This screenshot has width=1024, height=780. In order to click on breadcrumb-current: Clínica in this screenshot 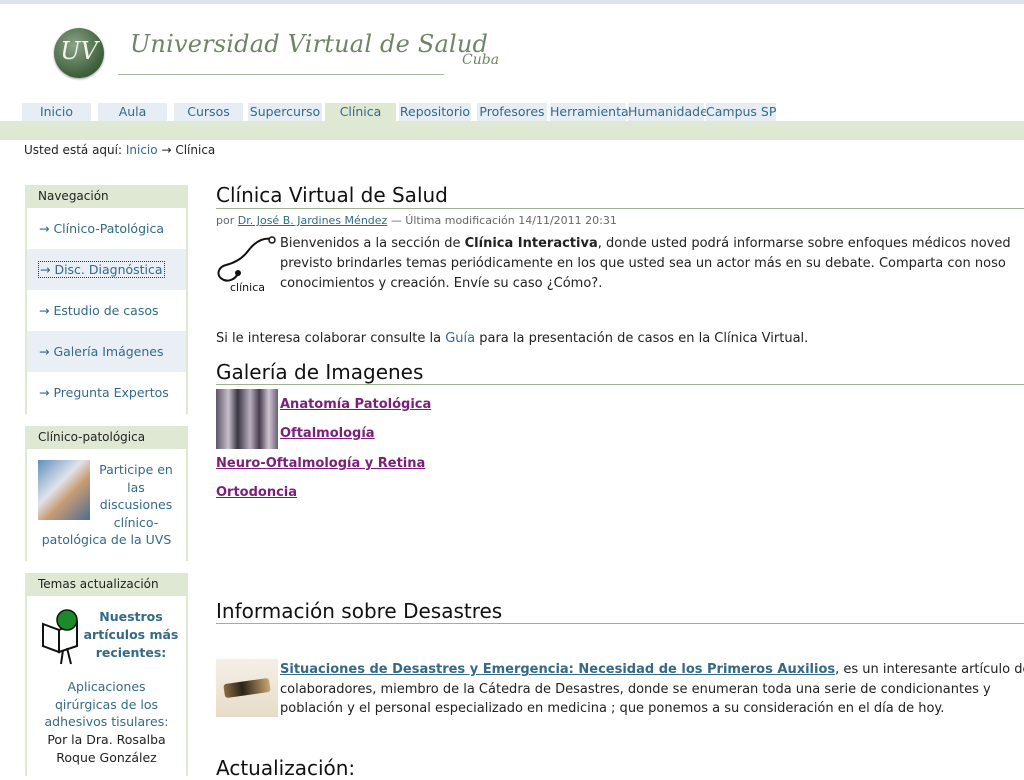, I will do `click(195, 150)`.